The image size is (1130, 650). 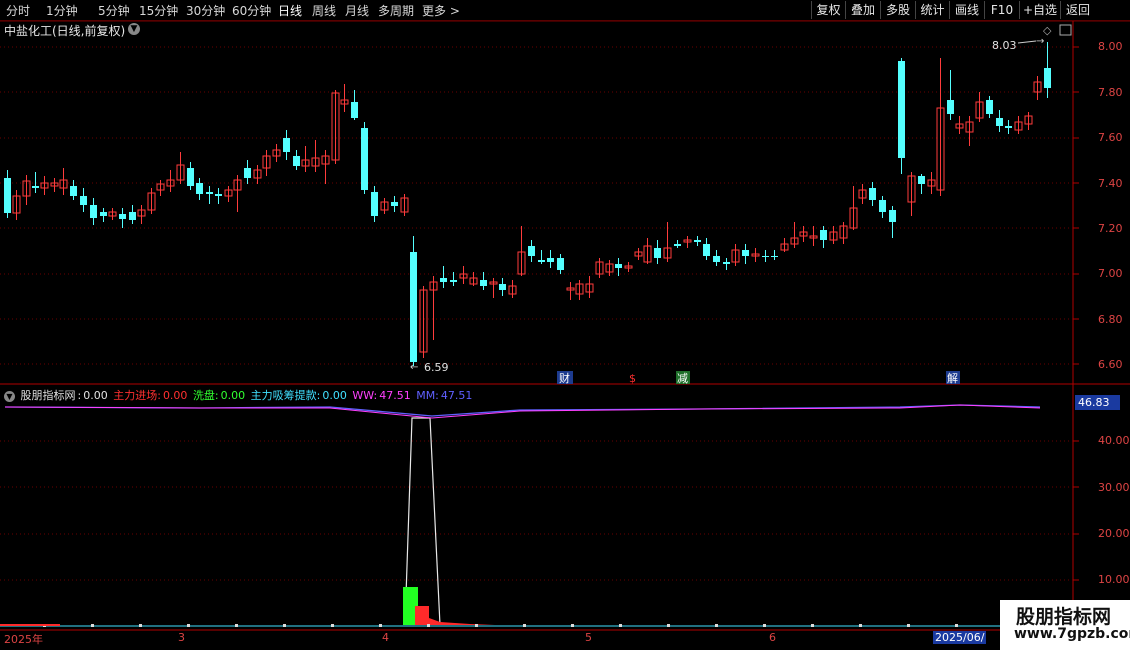 I want to click on chevron-down-icon: ▼, so click(x=9, y=396).